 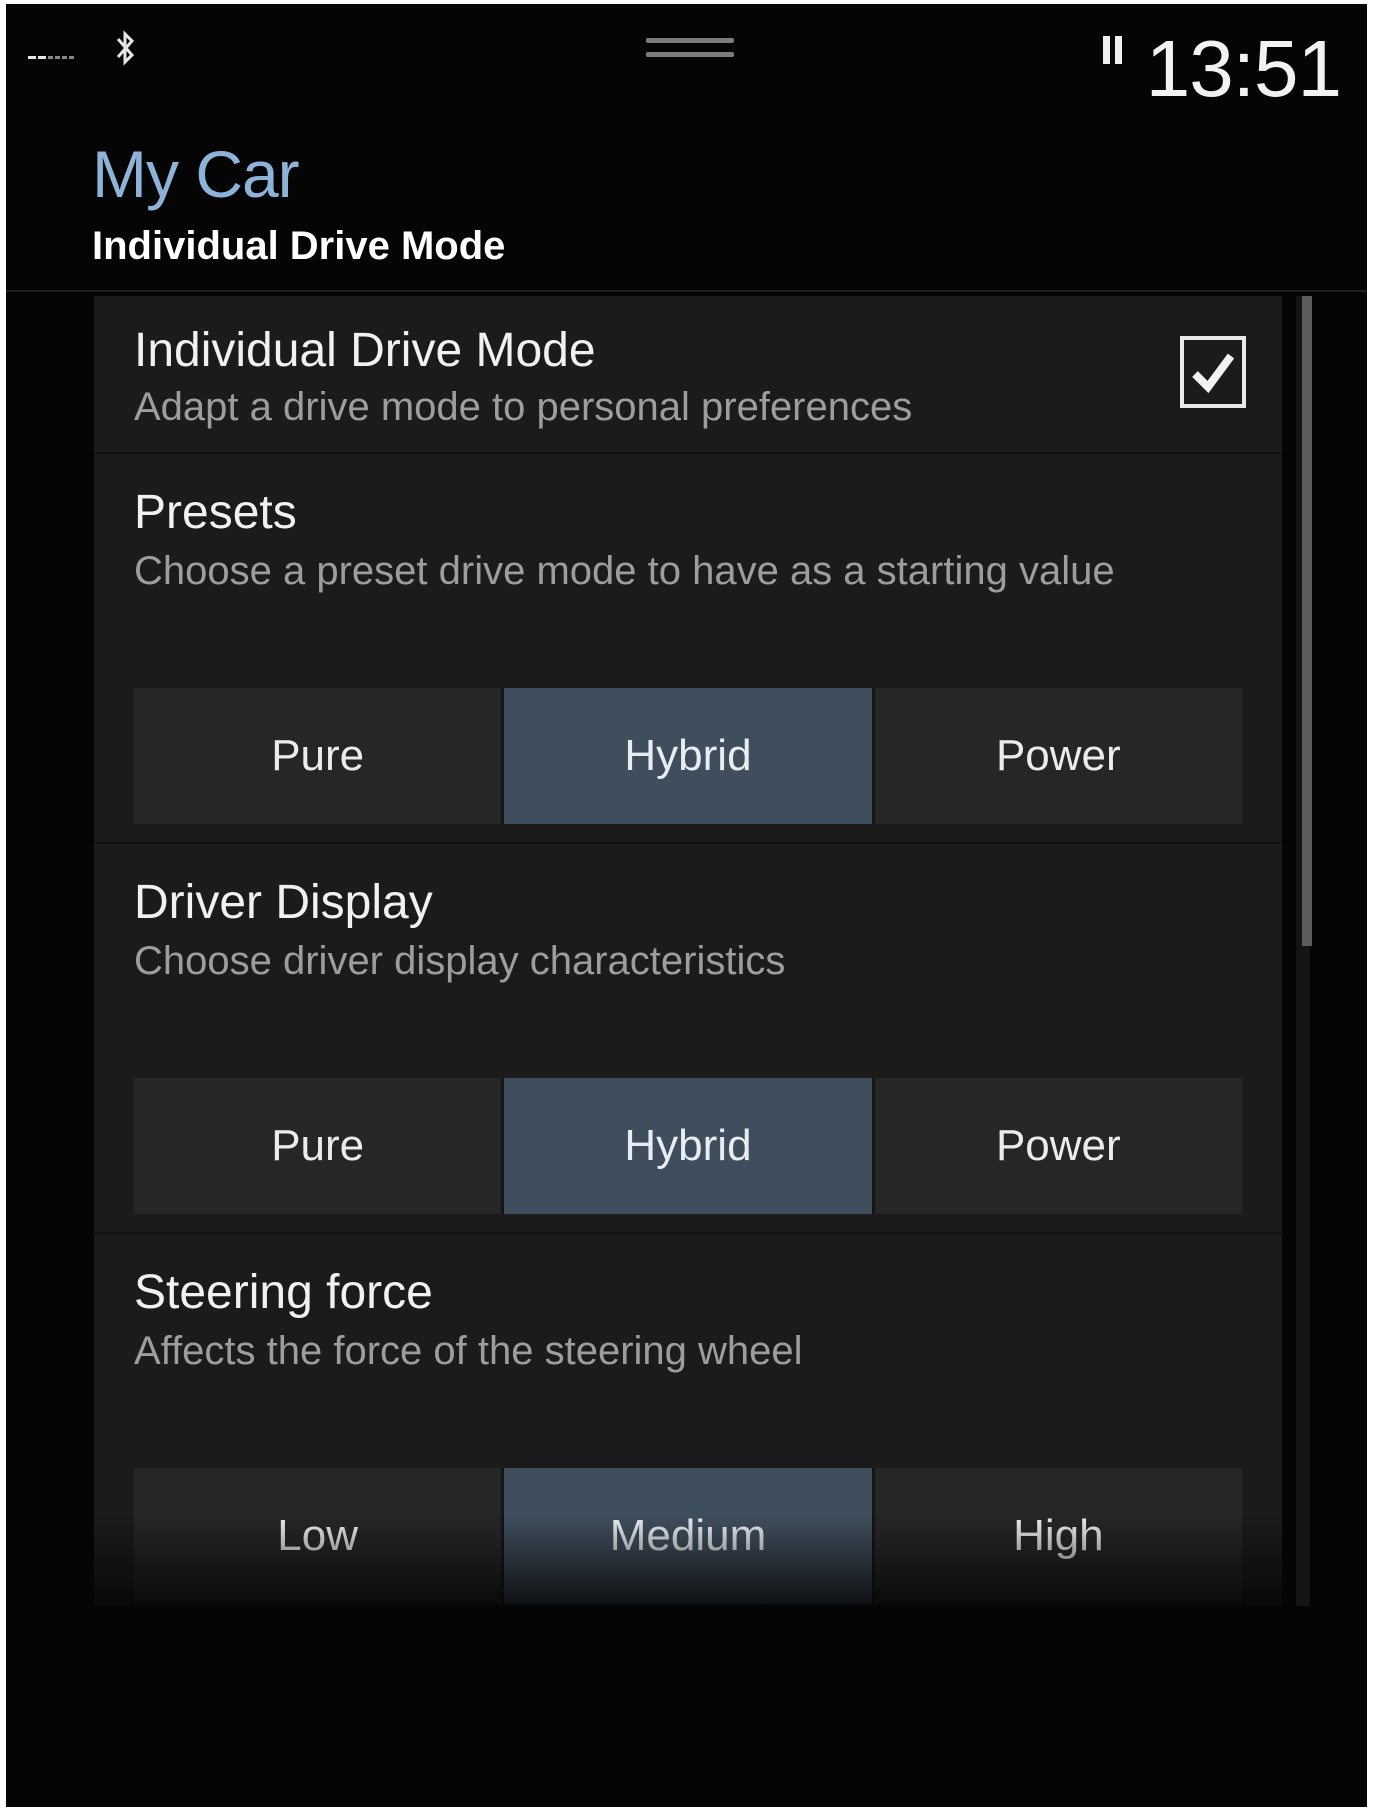 I want to click on individual-drive-mode-checkbox, so click(x=1213, y=372).